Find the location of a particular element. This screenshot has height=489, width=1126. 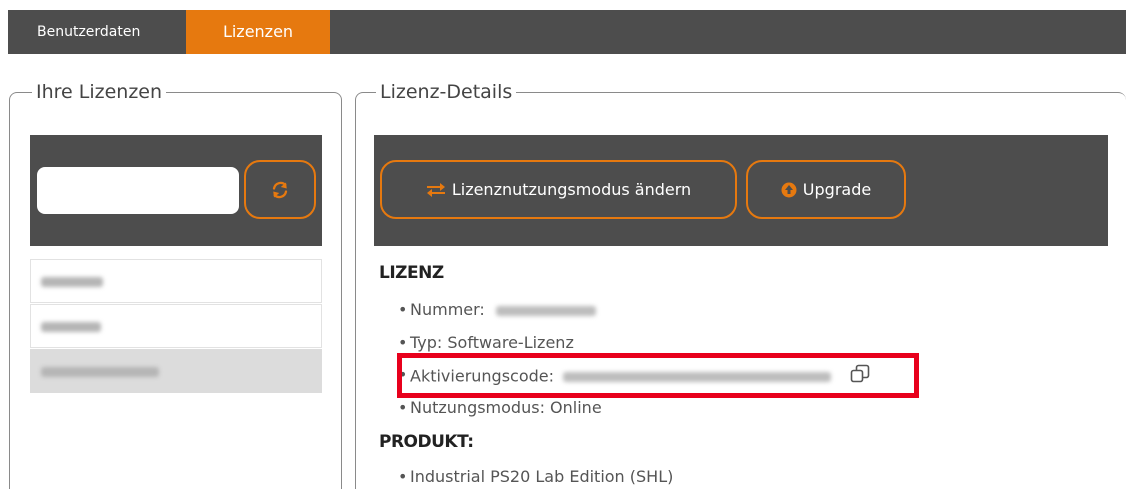

change-usage-mode-button: Lizenznutzungsmodus ändern is located at coordinates (558, 189).